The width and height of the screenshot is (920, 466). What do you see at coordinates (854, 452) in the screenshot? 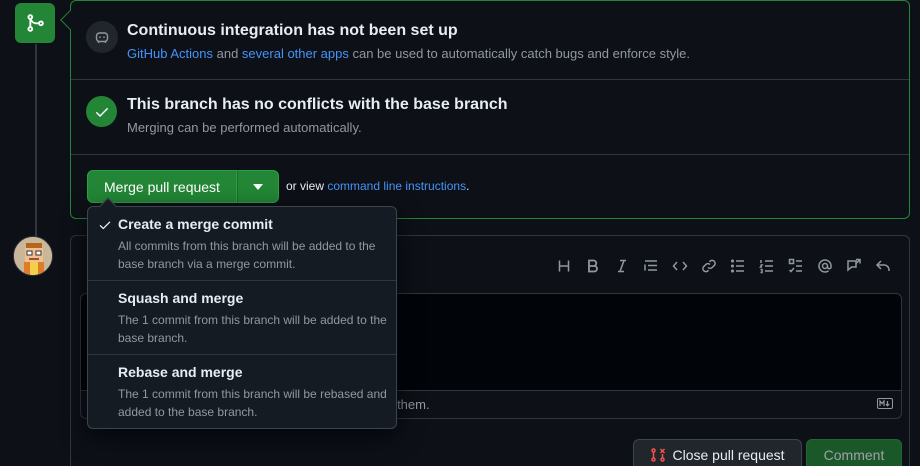
I see `comment-button: Comment` at bounding box center [854, 452].